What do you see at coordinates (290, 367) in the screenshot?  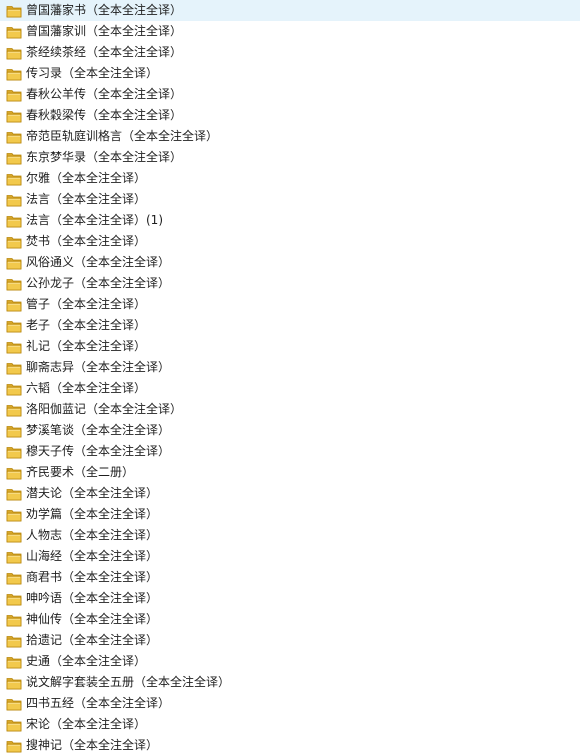 I see `folder-item: 聊斋志异（全本全注全译）` at bounding box center [290, 367].